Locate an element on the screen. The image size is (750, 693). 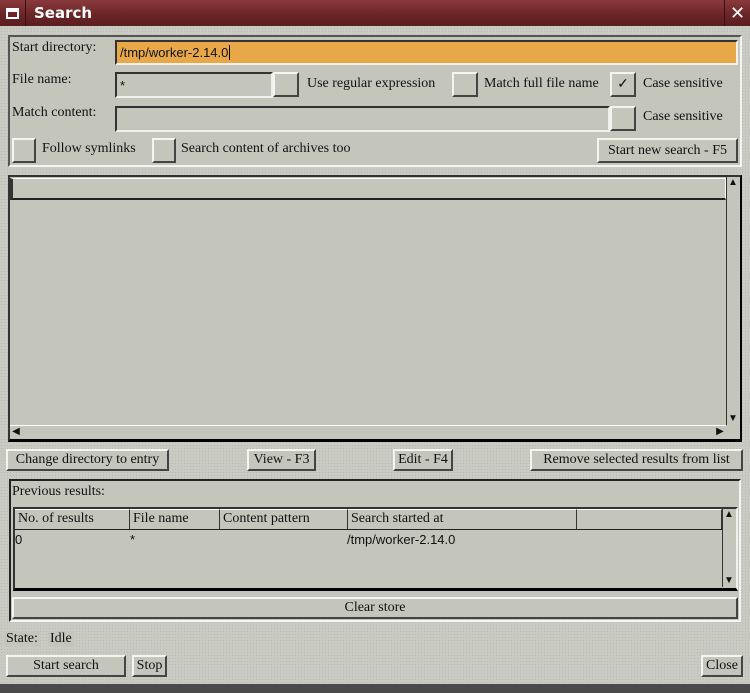
file-name-label: File name: is located at coordinates (42, 79).